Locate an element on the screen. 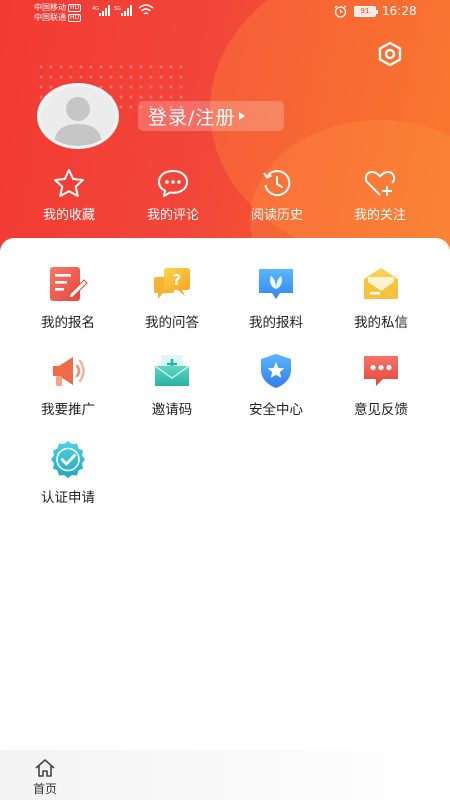 The width and height of the screenshot is (450, 800). quick-action-comments: 我的评论 is located at coordinates (173, 195).